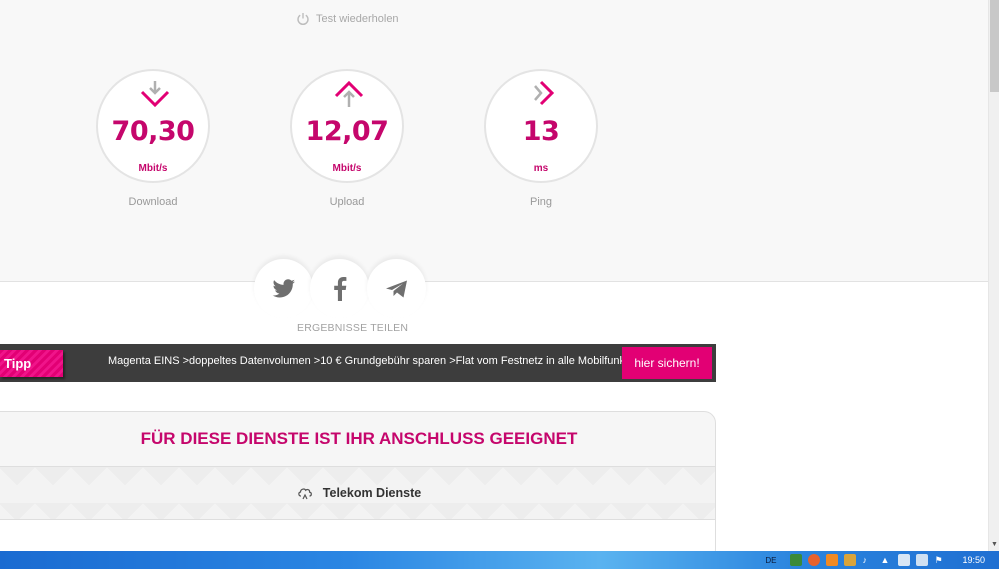 The width and height of the screenshot is (999, 569). What do you see at coordinates (850, 560) in the screenshot?
I see `tray-warning-icon` at bounding box center [850, 560].